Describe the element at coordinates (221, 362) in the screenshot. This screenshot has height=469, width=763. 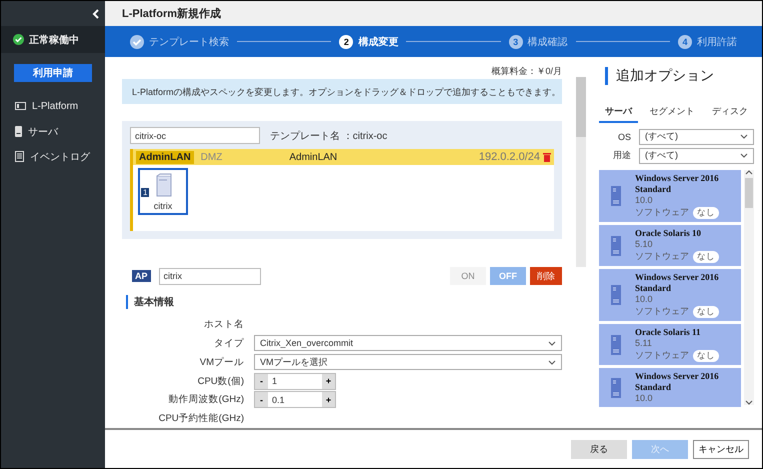
I see `field-label: VMプール` at that location.